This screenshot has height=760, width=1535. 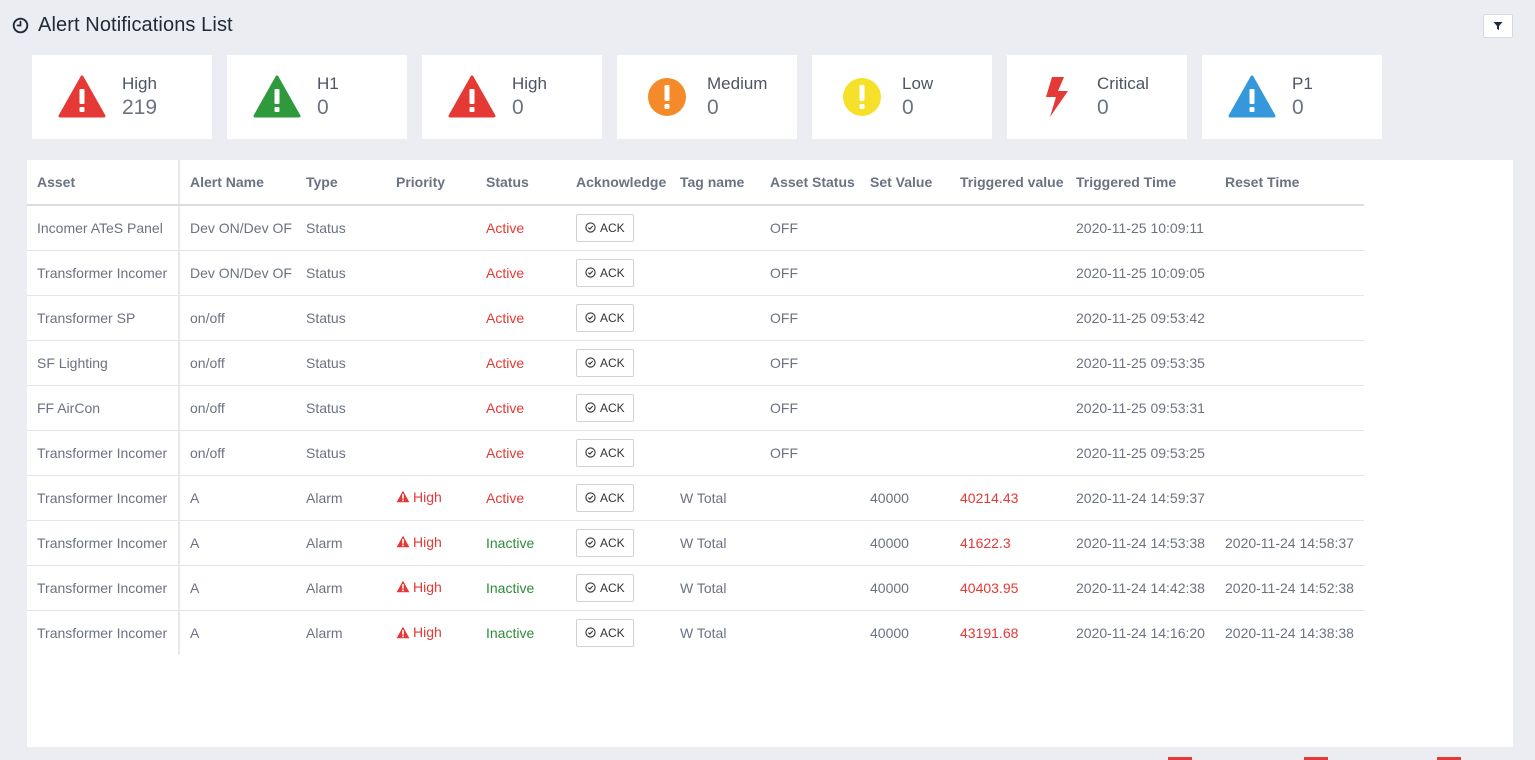 What do you see at coordinates (529, 83) in the screenshot?
I see `summary-label: High` at bounding box center [529, 83].